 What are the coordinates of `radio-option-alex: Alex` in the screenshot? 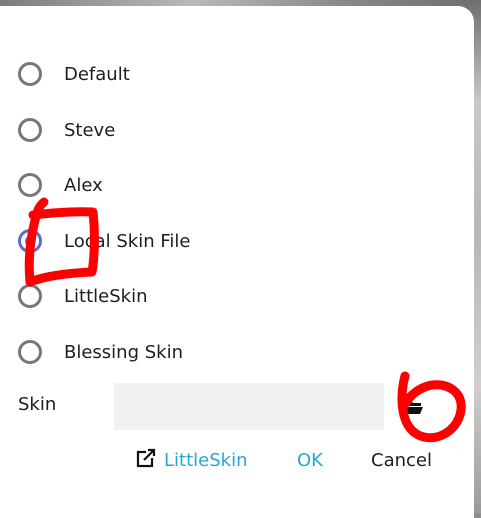 It's located at (60, 185).